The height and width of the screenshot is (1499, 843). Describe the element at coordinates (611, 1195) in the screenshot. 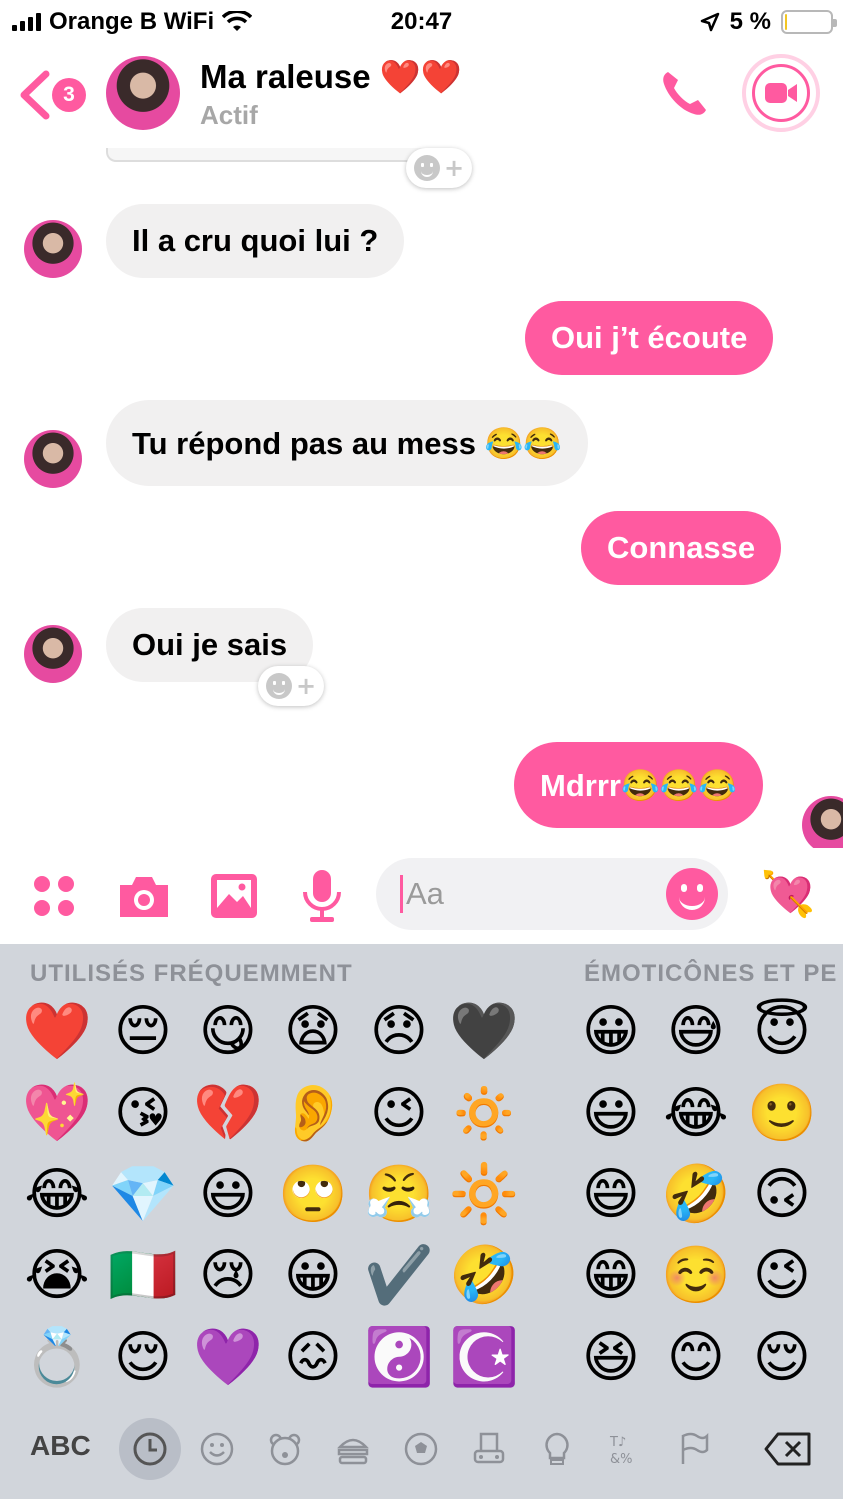

I see `emoji-key: 😄` at that location.